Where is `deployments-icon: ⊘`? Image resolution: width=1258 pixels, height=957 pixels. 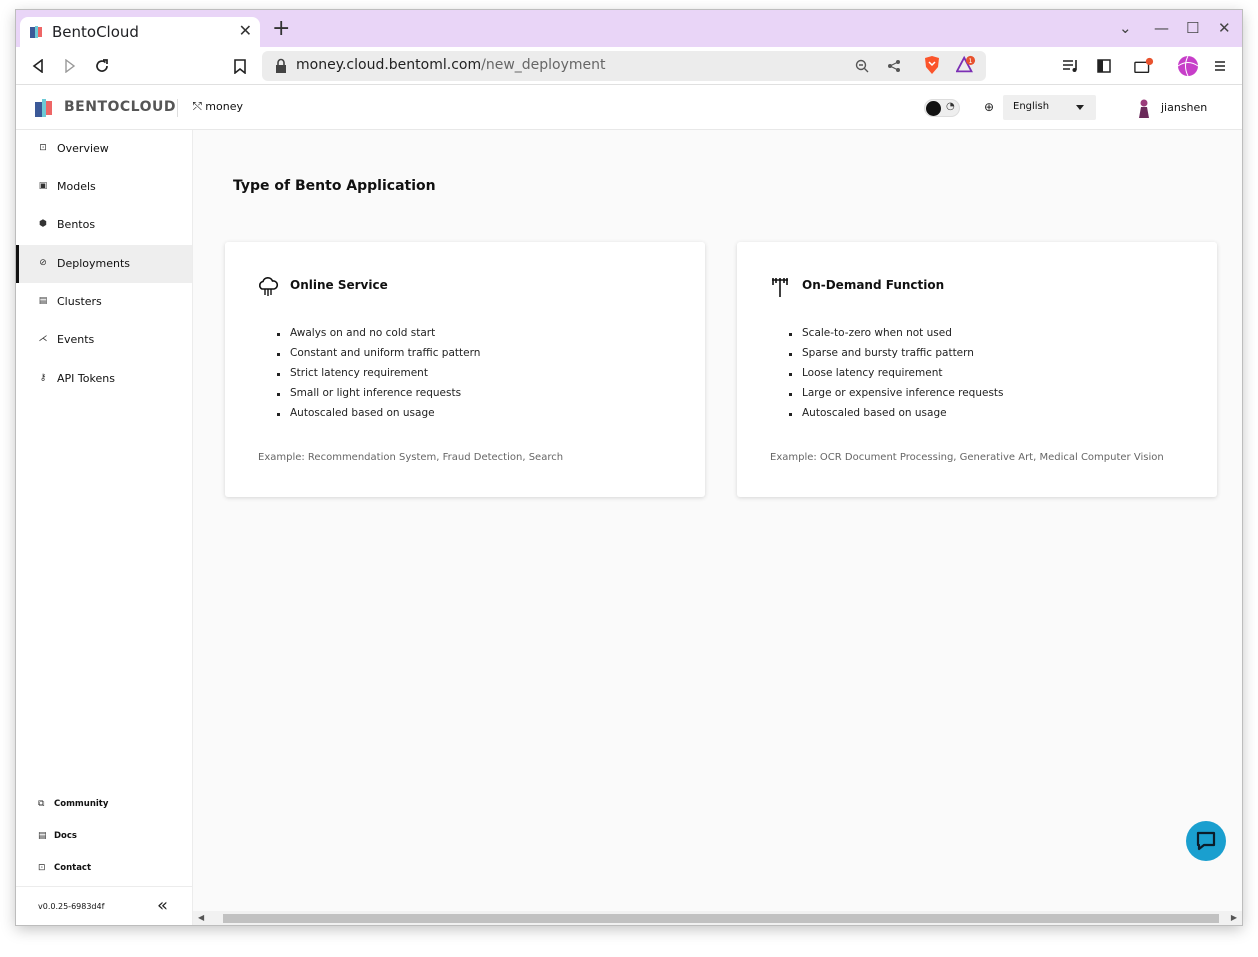
deployments-icon: ⊘ is located at coordinates (43, 263).